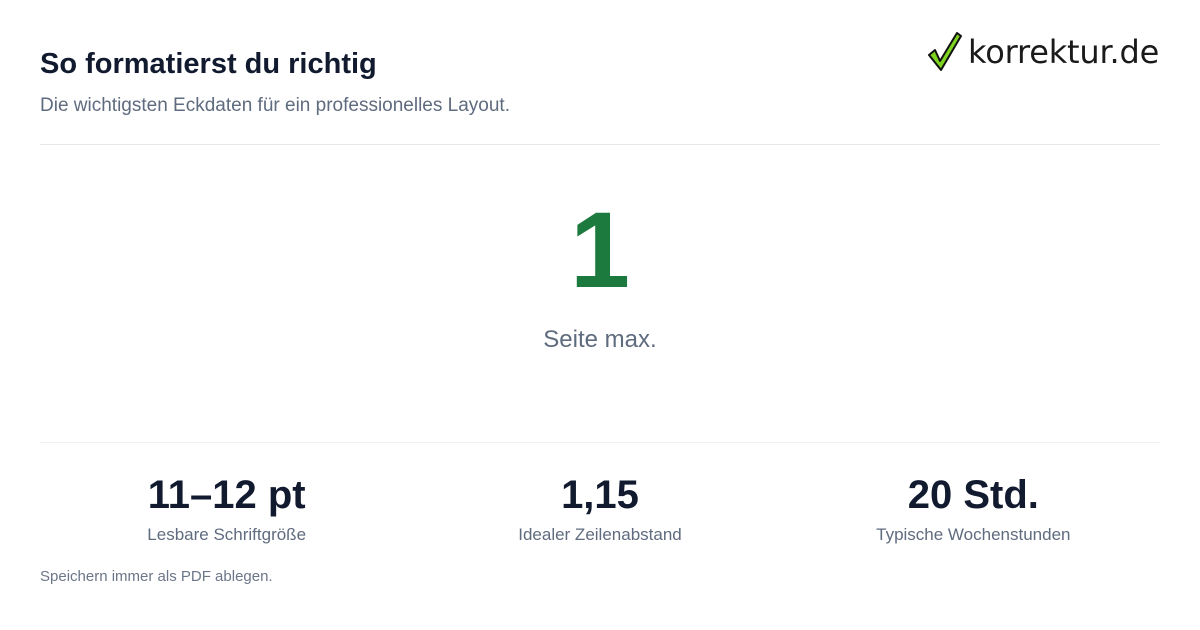  Describe the element at coordinates (973, 495) in the screenshot. I see `stat-value: 20 Std.` at that location.